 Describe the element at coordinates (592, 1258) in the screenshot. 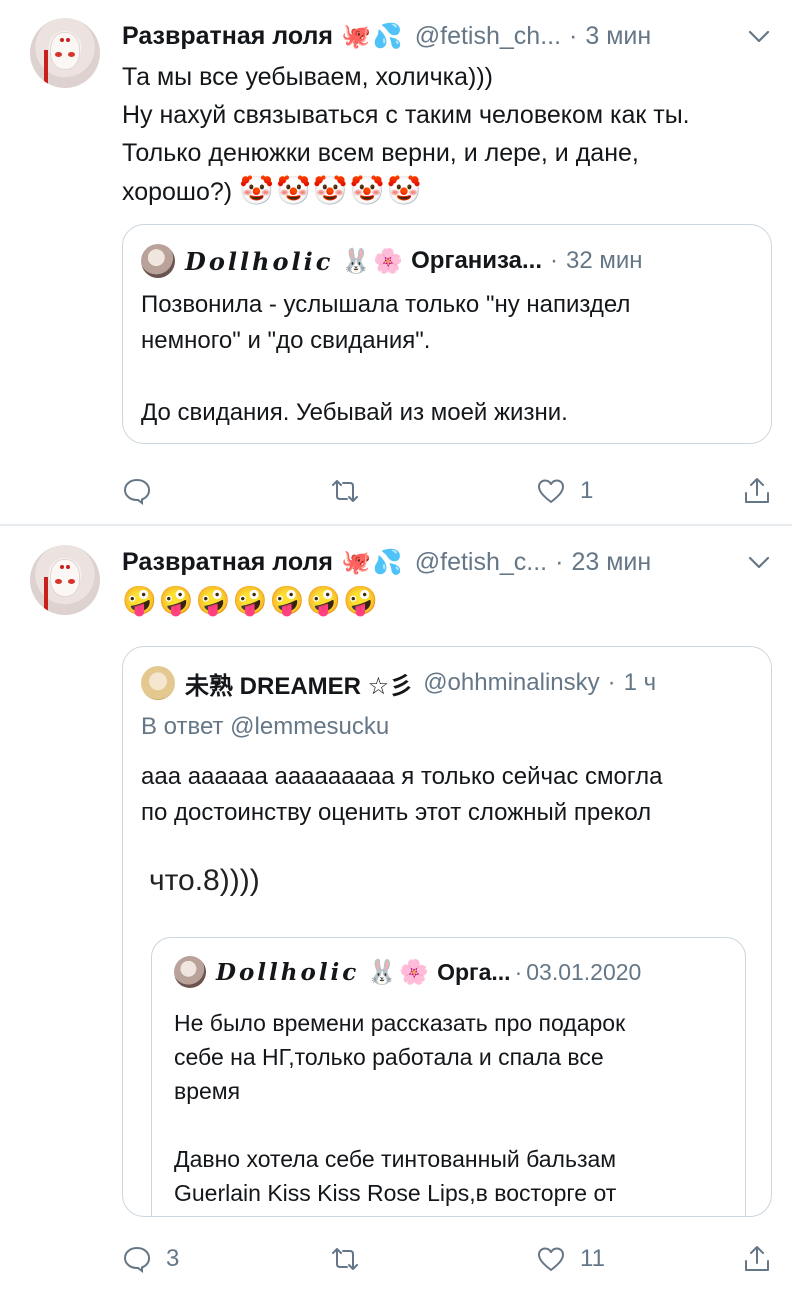

I see `like-count: 11` at that location.